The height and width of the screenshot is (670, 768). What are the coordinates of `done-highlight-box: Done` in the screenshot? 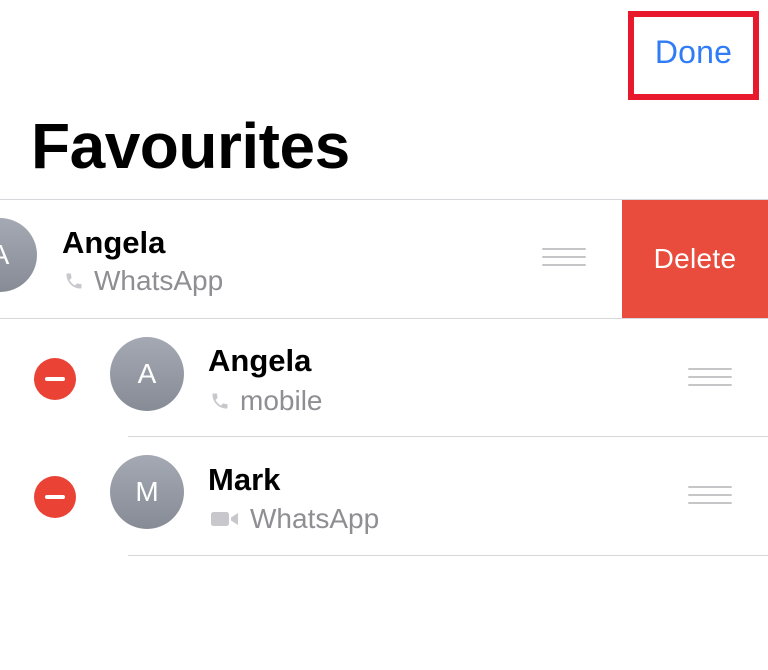 It's located at (693, 55).